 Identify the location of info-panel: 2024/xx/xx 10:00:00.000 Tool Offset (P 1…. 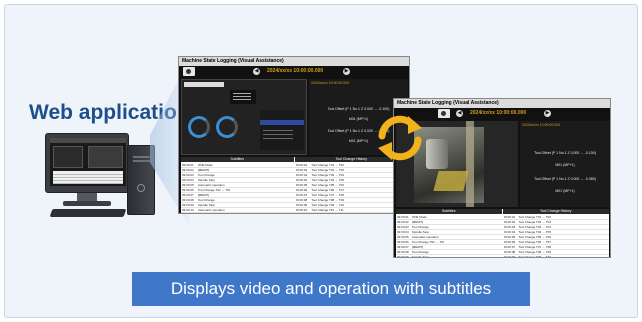
(565, 164).